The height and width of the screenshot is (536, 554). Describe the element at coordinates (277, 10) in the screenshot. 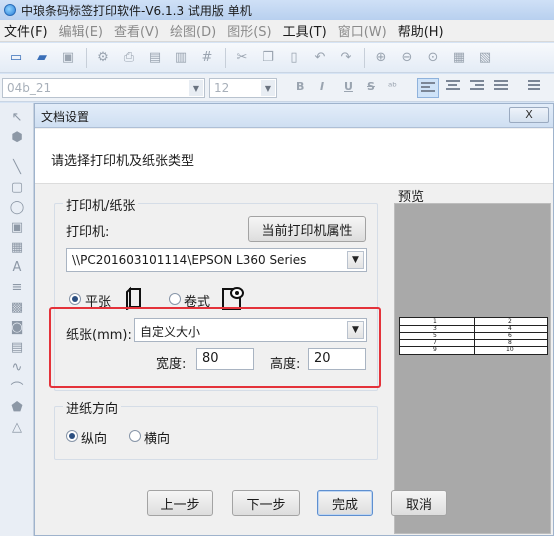

I see `title-bar: 中琅条码标签打印软件-V6.1.3 试用版 单机` at that location.